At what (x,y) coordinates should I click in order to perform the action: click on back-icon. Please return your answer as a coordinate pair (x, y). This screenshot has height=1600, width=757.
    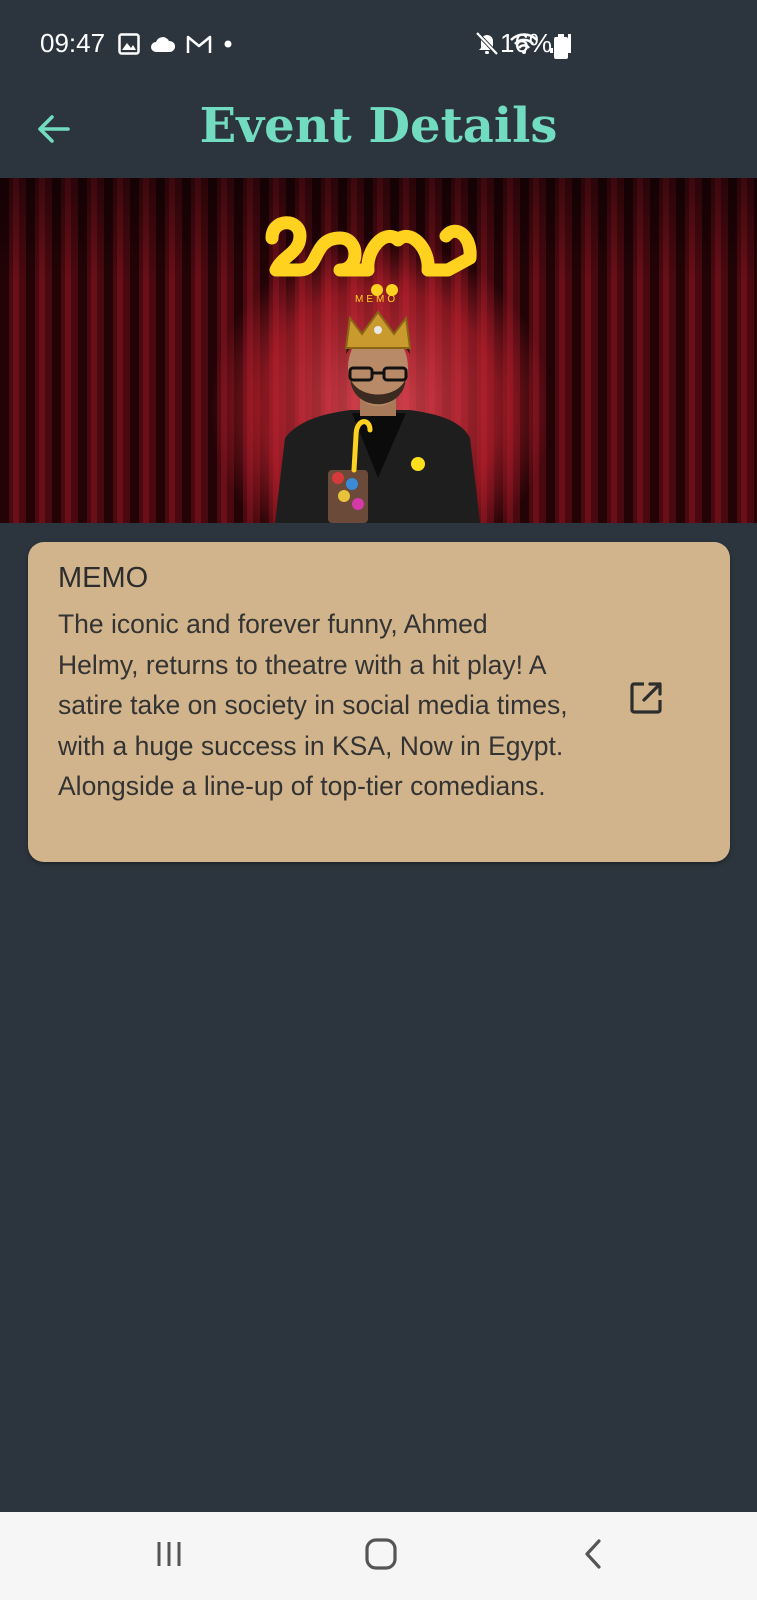
    Looking at the image, I should click on (593, 1556).